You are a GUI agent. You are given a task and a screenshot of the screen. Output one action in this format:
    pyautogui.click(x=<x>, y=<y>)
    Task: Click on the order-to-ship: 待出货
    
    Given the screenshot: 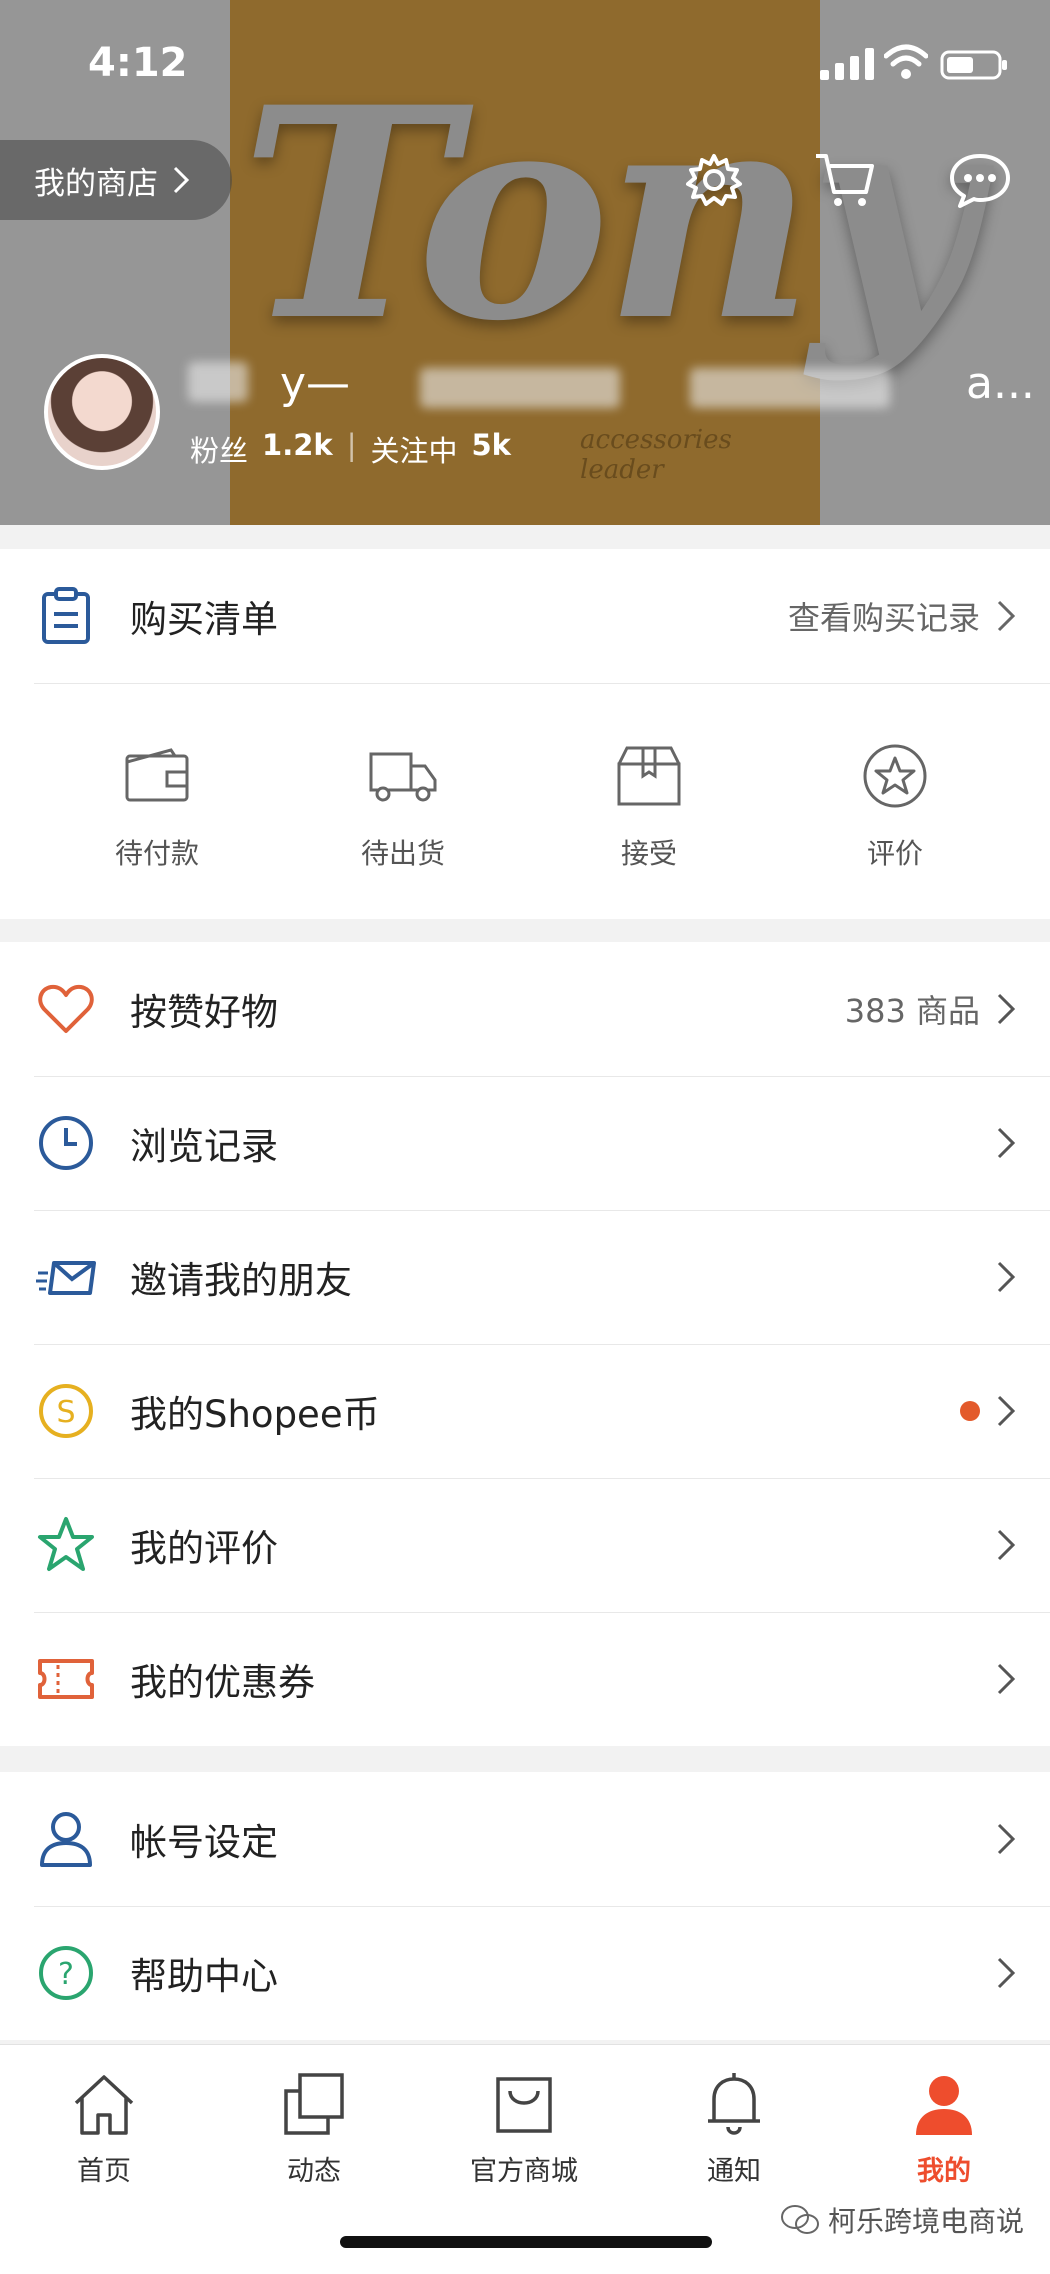 What is the action you would take?
    pyautogui.click(x=403, y=801)
    